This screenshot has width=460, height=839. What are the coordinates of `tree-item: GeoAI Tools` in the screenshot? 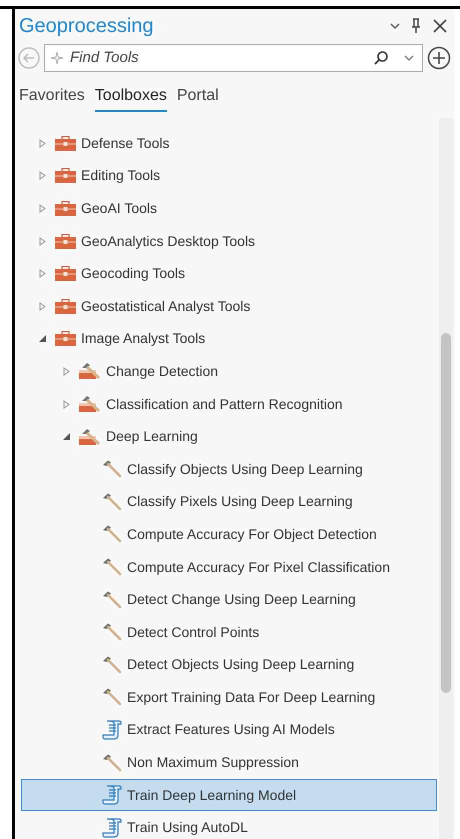 It's located at (226, 208).